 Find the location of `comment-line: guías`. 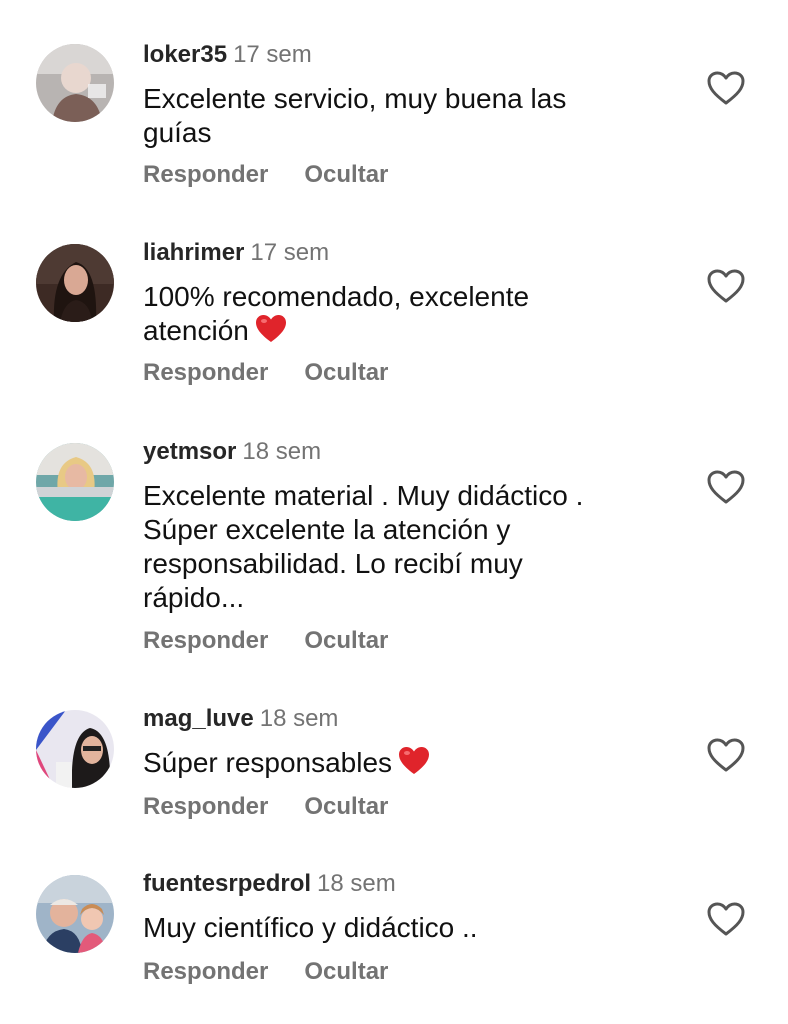

comment-line: guías is located at coordinates (177, 132).